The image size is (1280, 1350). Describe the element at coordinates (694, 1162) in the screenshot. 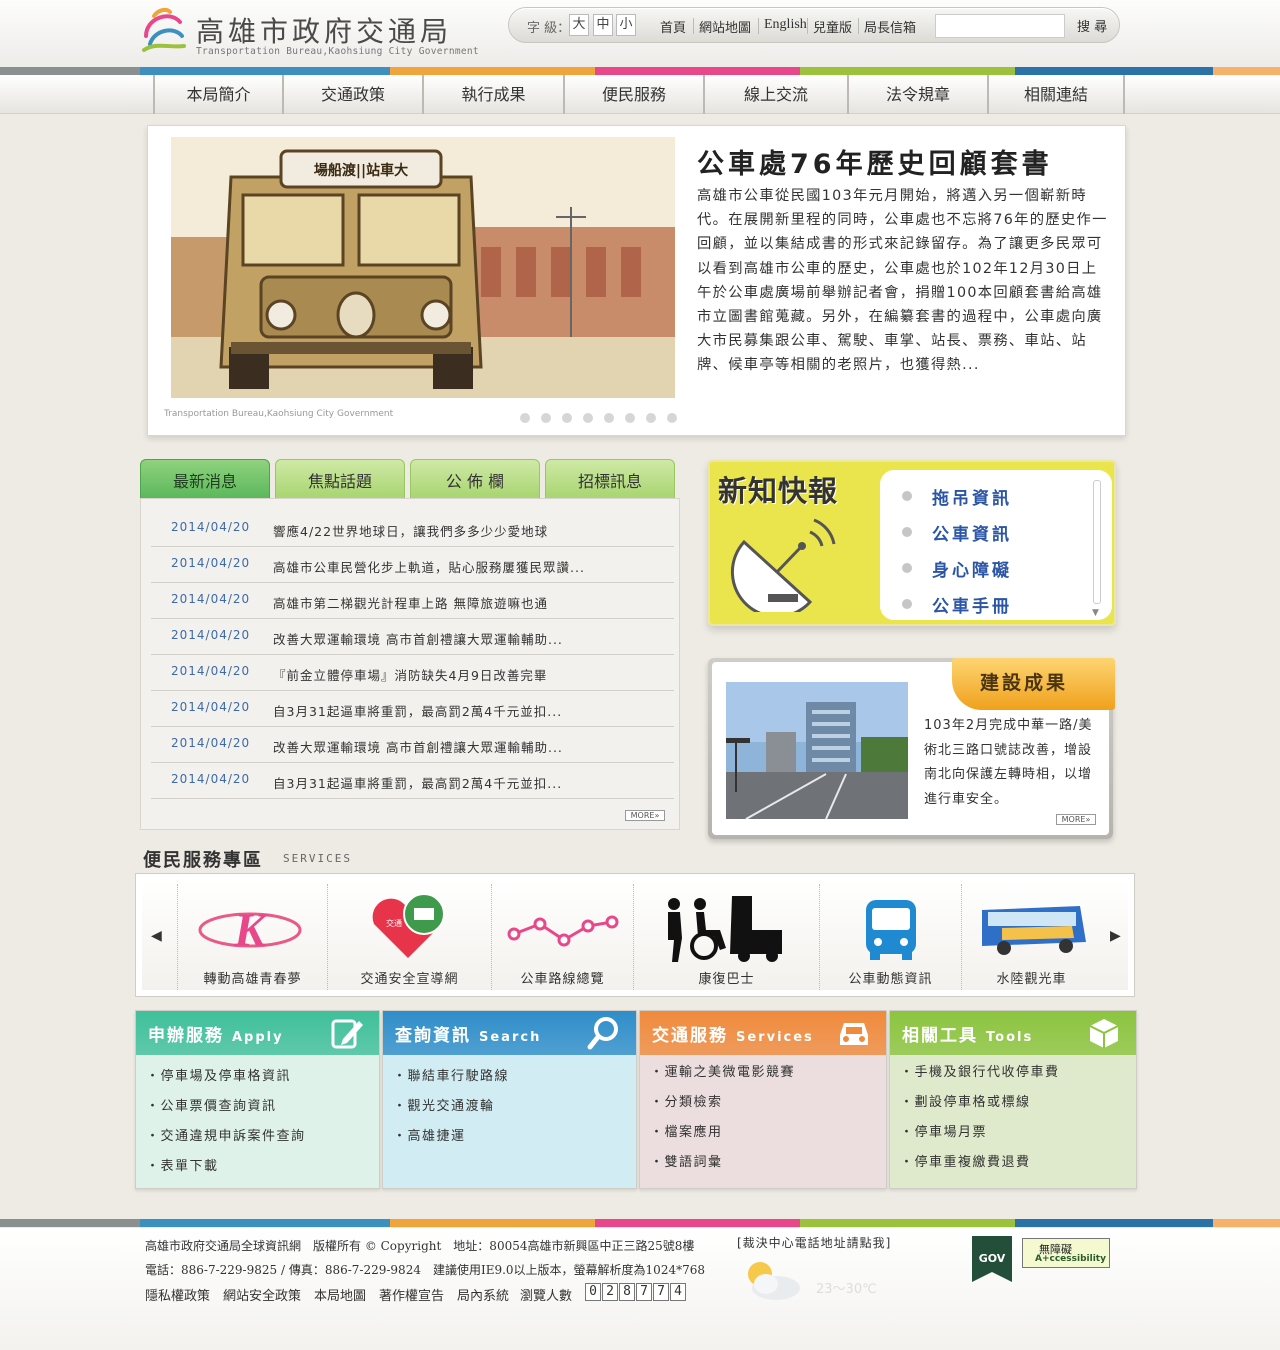

I see `box-link-text: 雙語詞彙` at that location.